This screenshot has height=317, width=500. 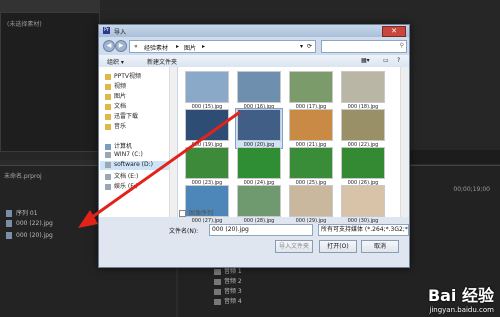 I want to click on file-thumbnail: 000 (28).jpg, so click(x=259, y=204).